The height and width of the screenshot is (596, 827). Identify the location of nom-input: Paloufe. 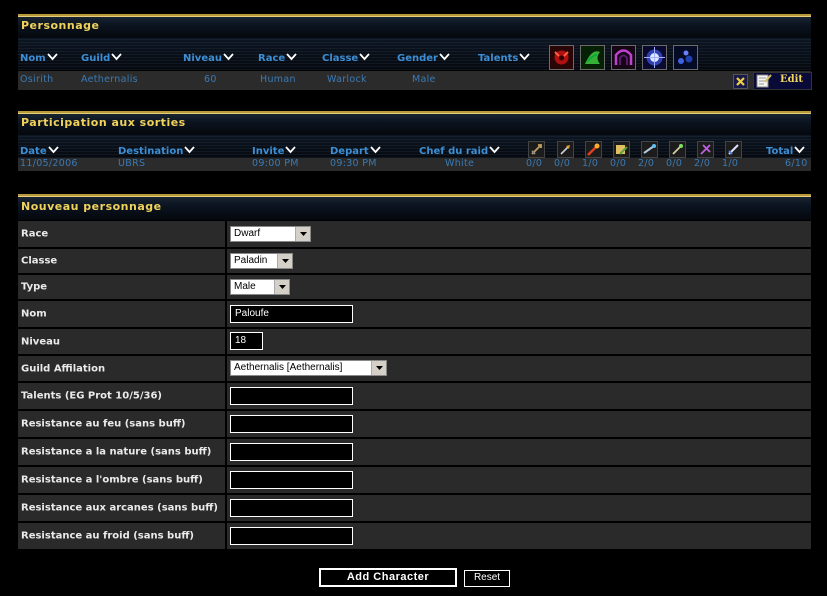
(291, 314).